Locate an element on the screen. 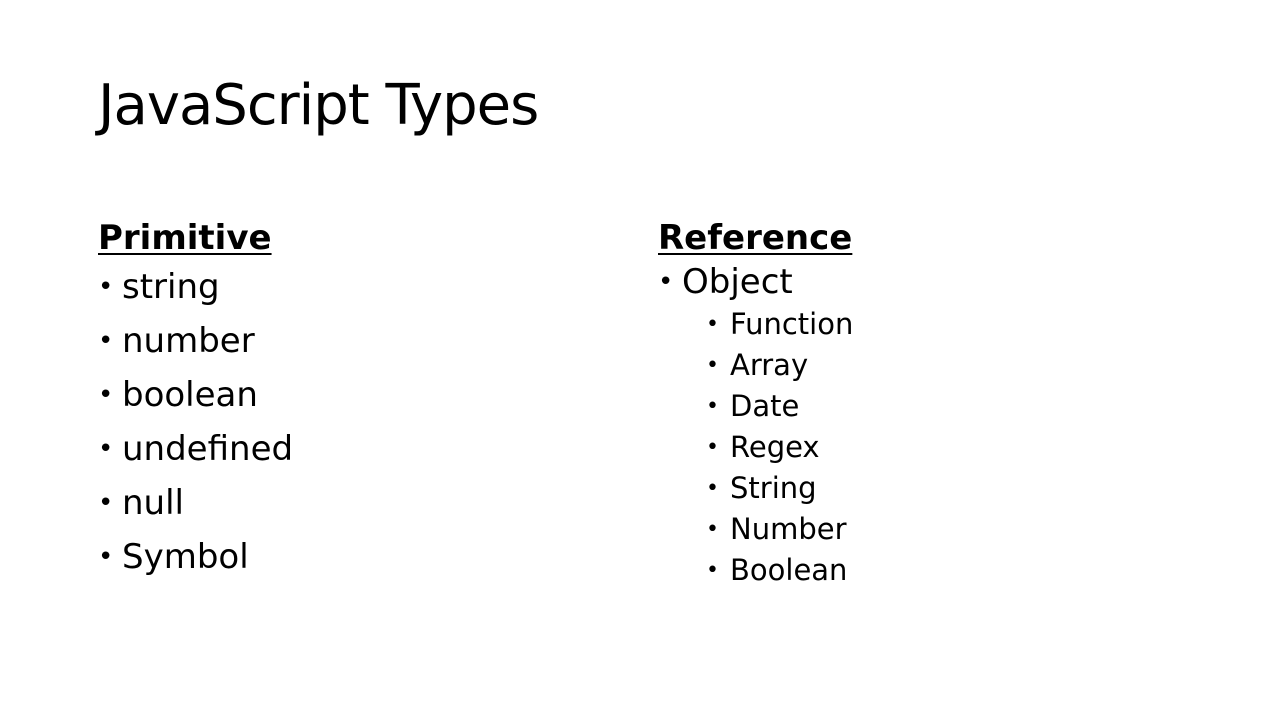 The height and width of the screenshot is (720, 1280). sublist-item: Array is located at coordinates (779, 365).